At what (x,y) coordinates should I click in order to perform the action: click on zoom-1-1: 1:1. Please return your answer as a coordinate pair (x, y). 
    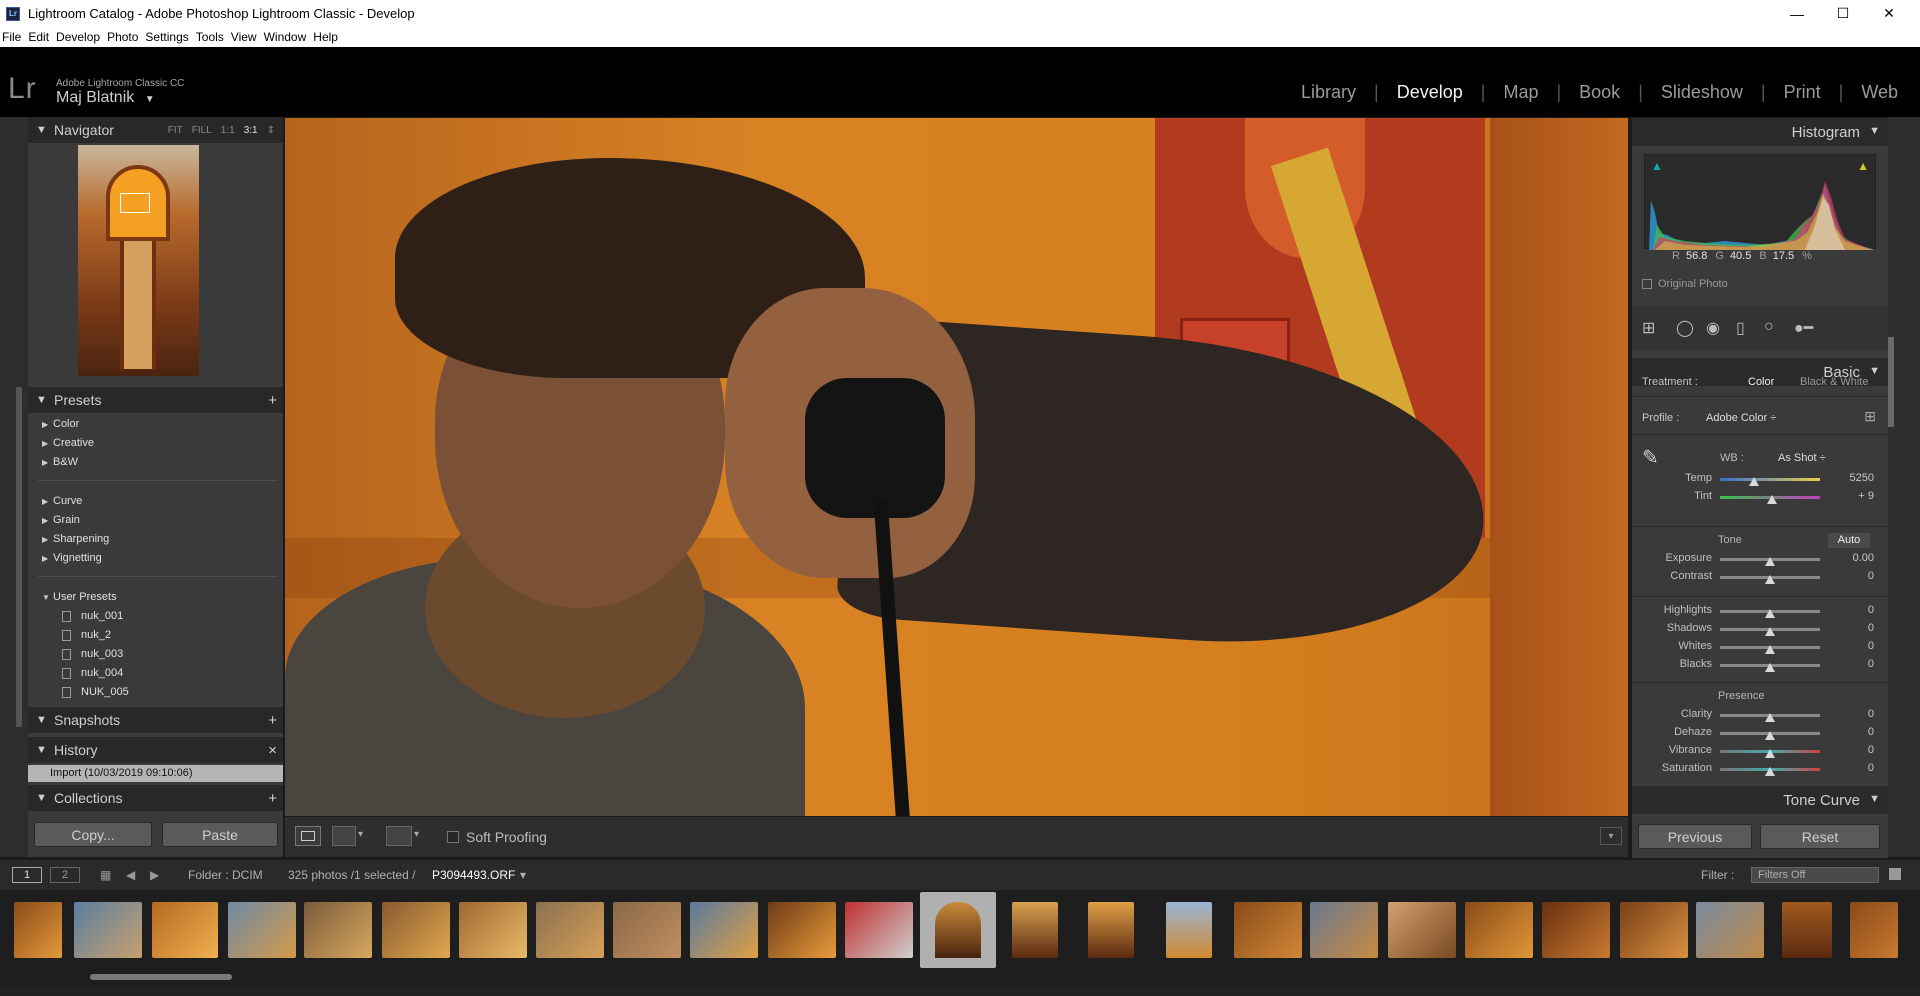
    Looking at the image, I should click on (228, 130).